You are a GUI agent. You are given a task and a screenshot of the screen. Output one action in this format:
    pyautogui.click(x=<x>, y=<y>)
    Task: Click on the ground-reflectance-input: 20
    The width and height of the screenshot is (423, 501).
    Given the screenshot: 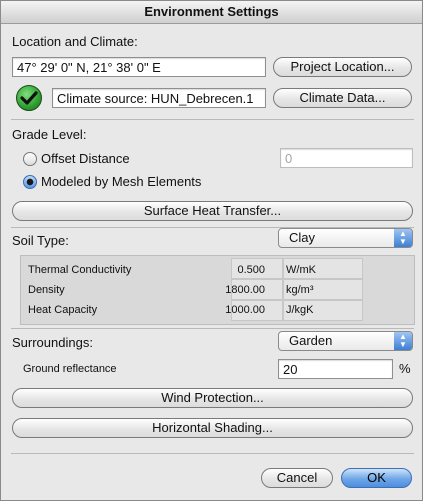 What is the action you would take?
    pyautogui.click(x=335, y=369)
    